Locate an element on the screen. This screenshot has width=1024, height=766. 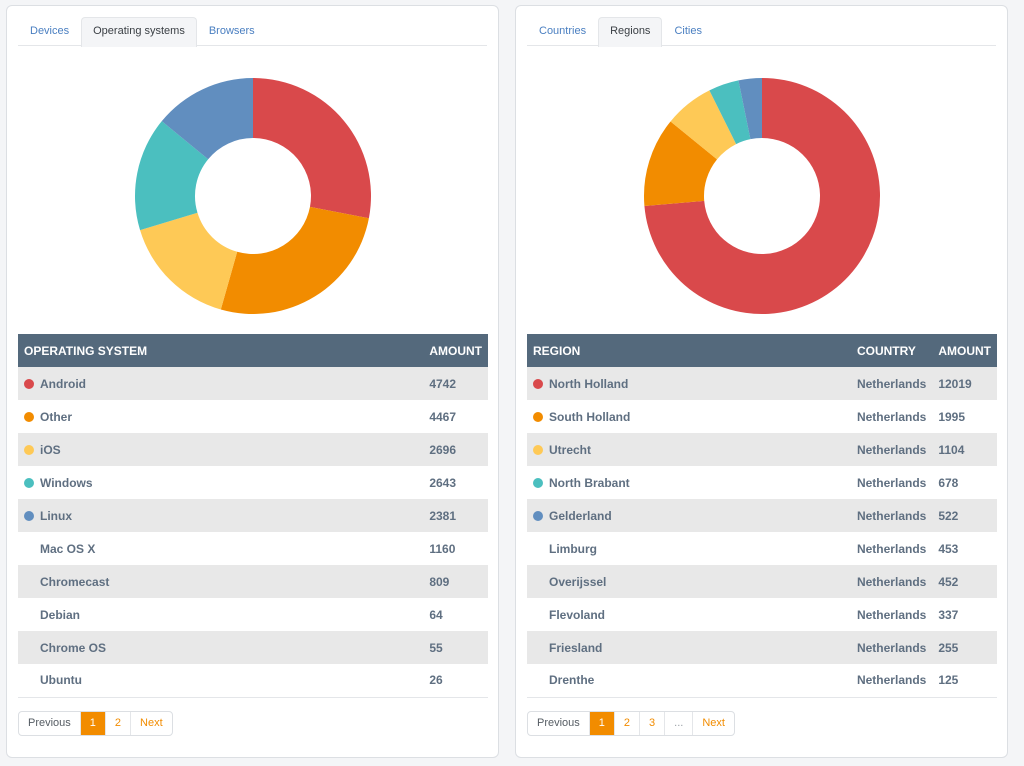
name-cell: Ubuntu is located at coordinates (221, 681).